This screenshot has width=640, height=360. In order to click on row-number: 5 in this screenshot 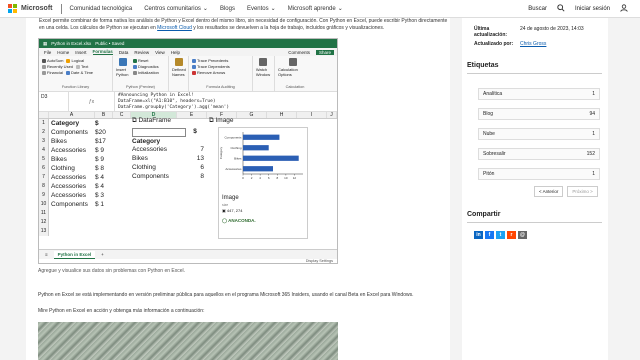, I will do `click(44, 159)`.